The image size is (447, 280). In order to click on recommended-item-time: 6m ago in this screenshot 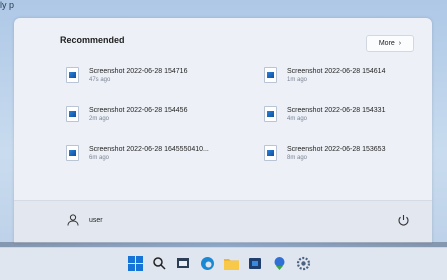, I will do `click(99, 157)`.